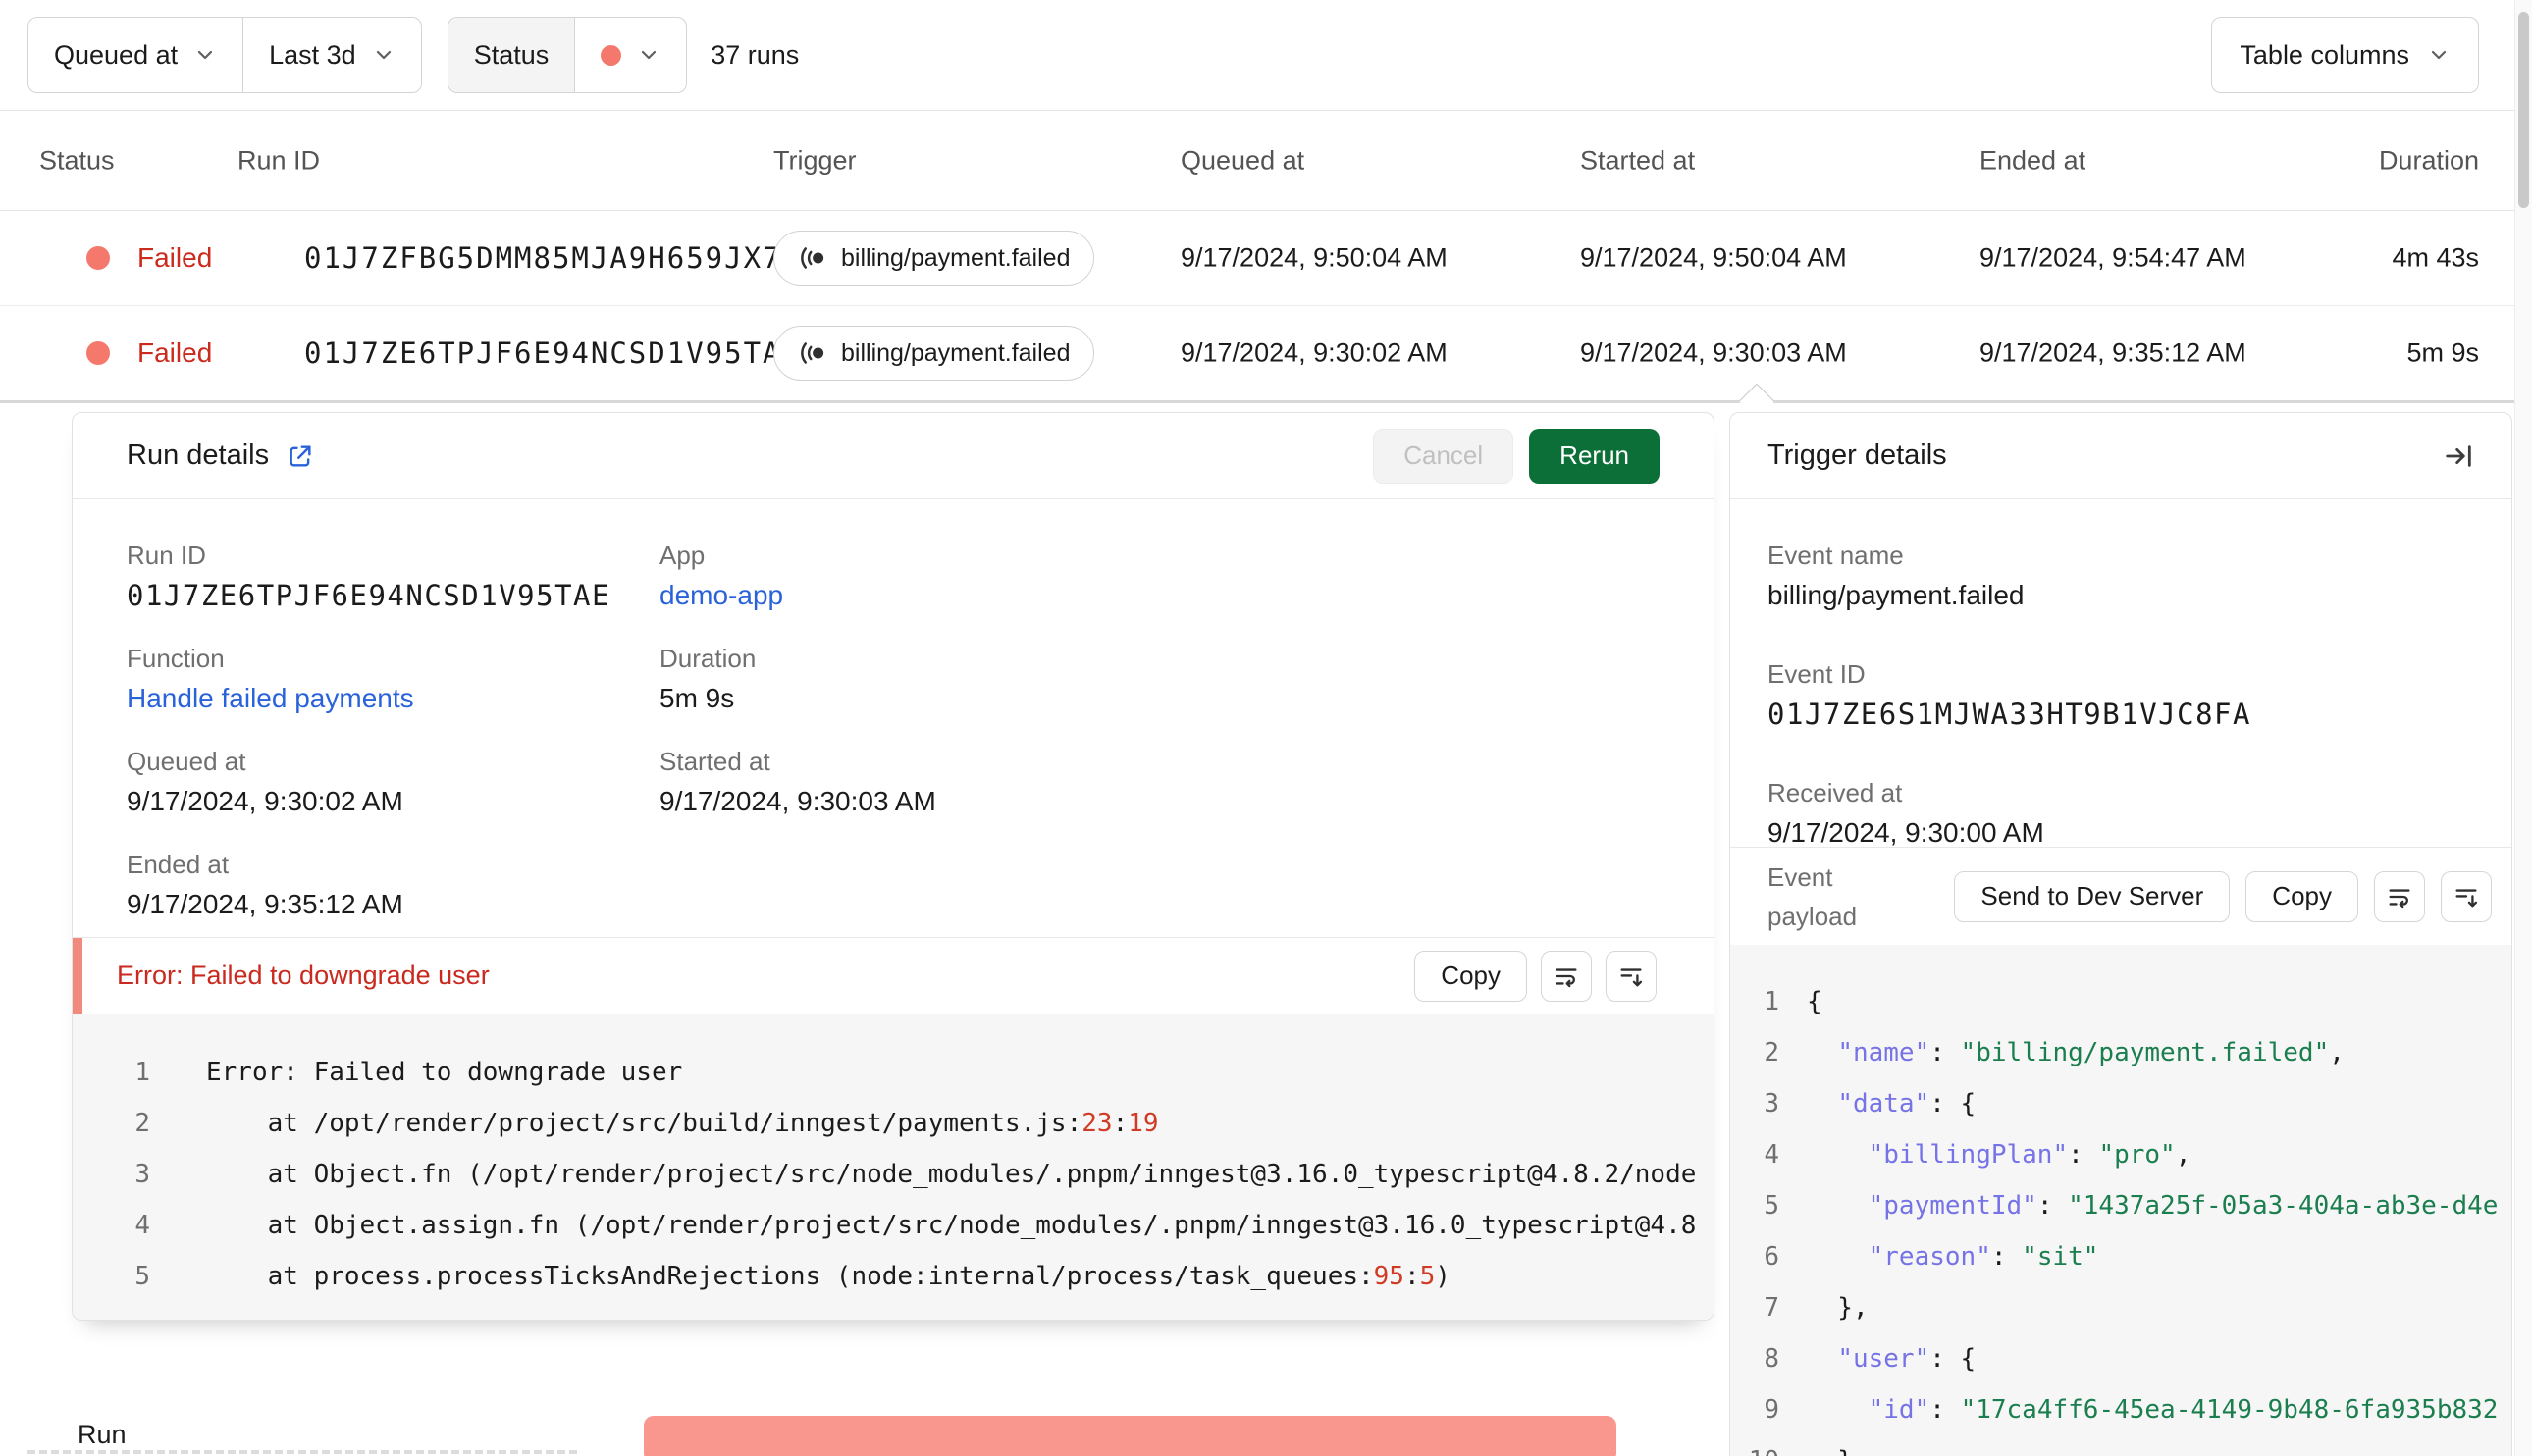 The height and width of the screenshot is (1456, 2532). What do you see at coordinates (1713, 353) in the screenshot?
I see `started-at-cell: 9/17/2024, 9:30:03 AM` at bounding box center [1713, 353].